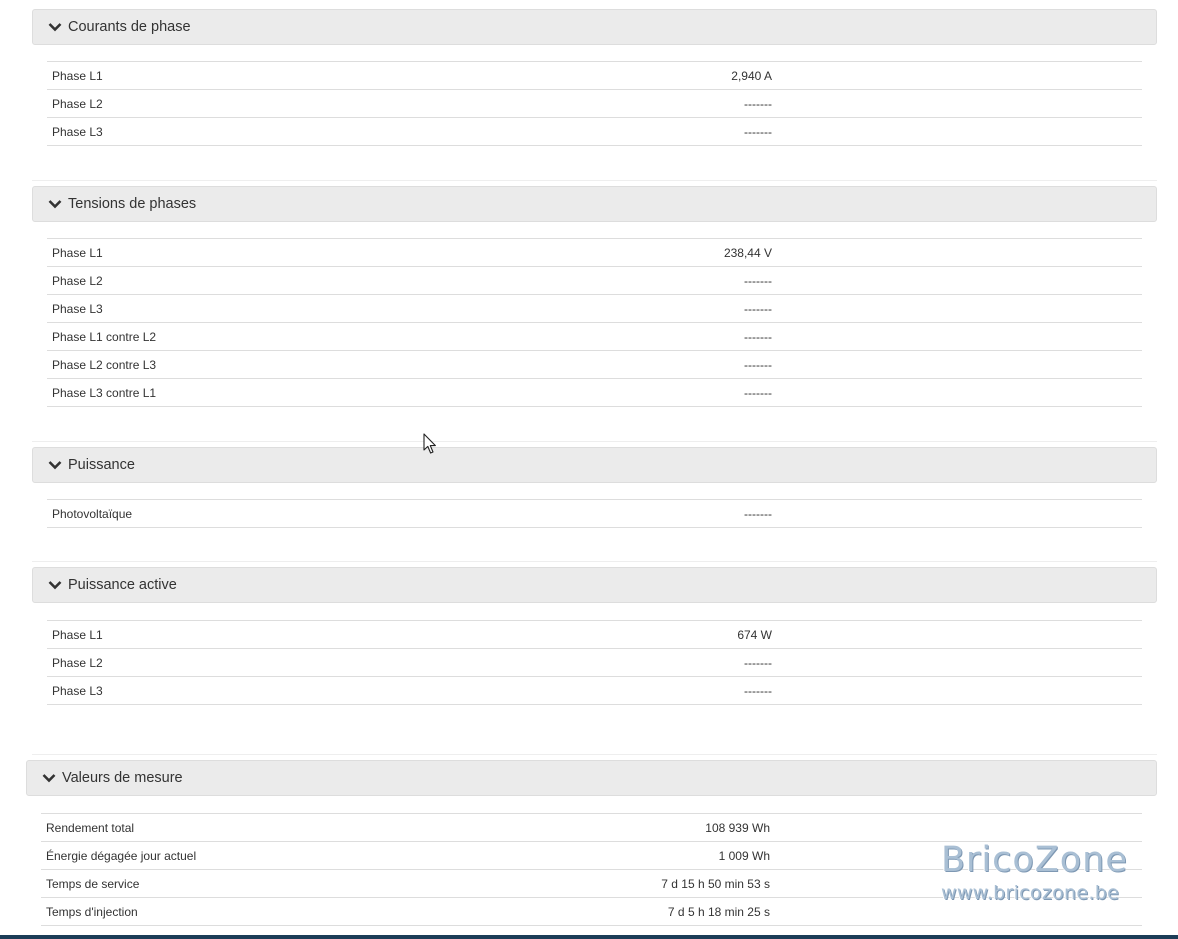  What do you see at coordinates (594, 204) in the screenshot?
I see `section-header-tensions-de-phases: Tensions de phases` at bounding box center [594, 204].